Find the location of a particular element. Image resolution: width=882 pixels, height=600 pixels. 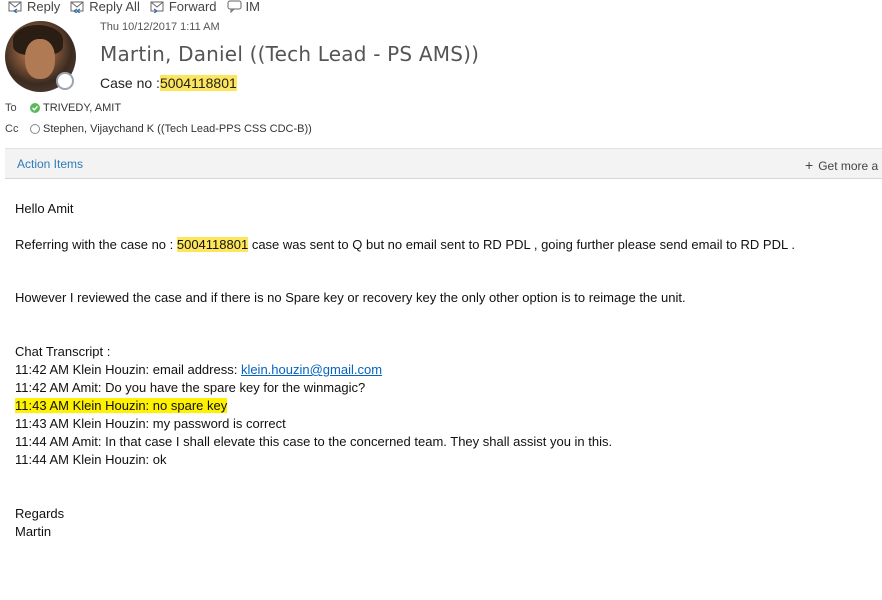

subject-prefix: Case no : is located at coordinates (130, 83).